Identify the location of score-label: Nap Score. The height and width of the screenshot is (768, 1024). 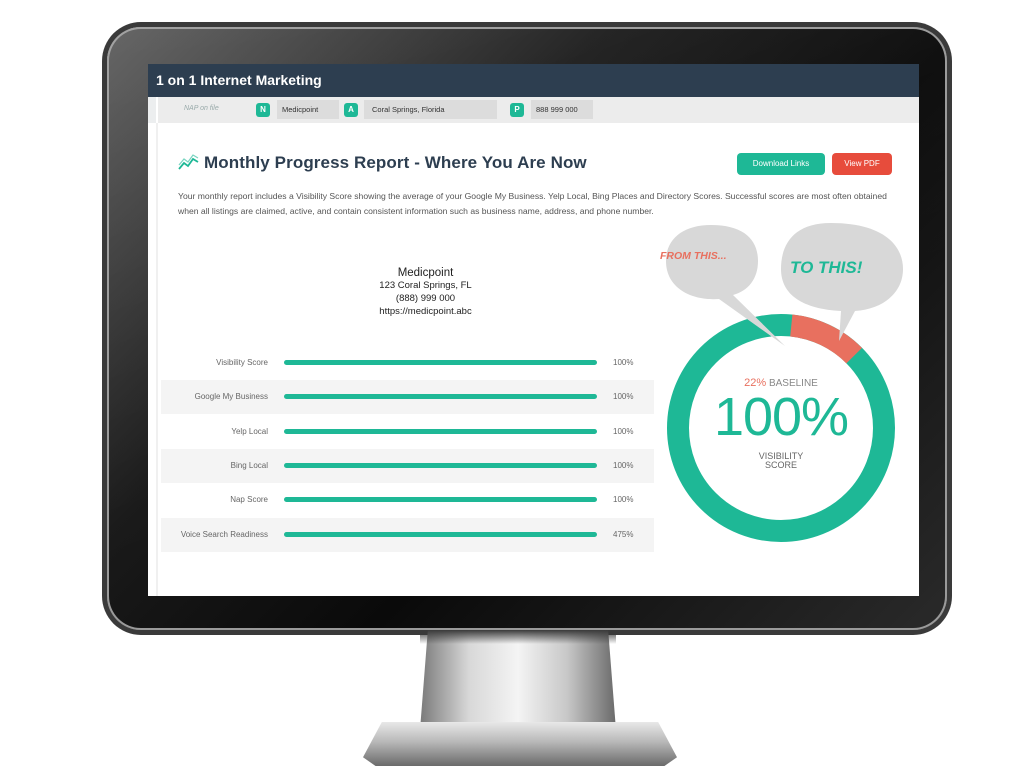
(249, 499).